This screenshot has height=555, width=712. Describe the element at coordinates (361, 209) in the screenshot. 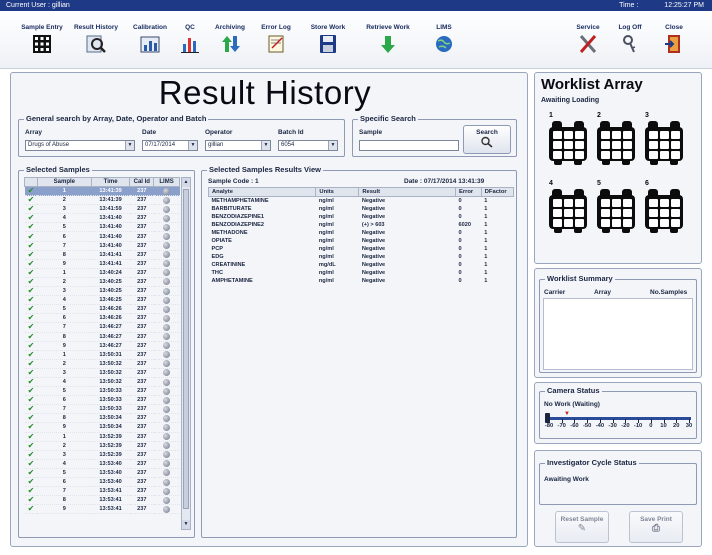

I see `result-row: BARBITURATE ng/ml Negative 0 1` at that location.